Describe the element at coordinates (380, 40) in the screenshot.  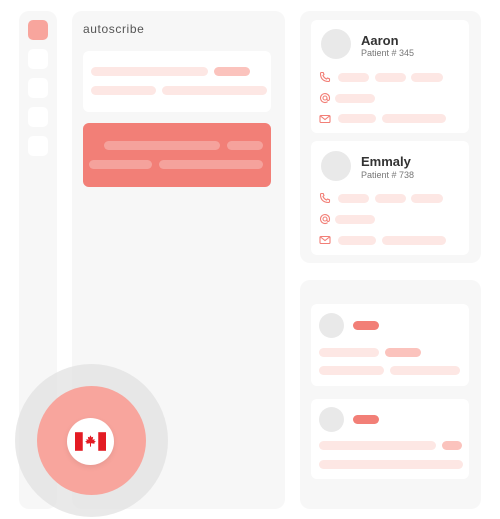
I see `patient-name: Aaron` at that location.